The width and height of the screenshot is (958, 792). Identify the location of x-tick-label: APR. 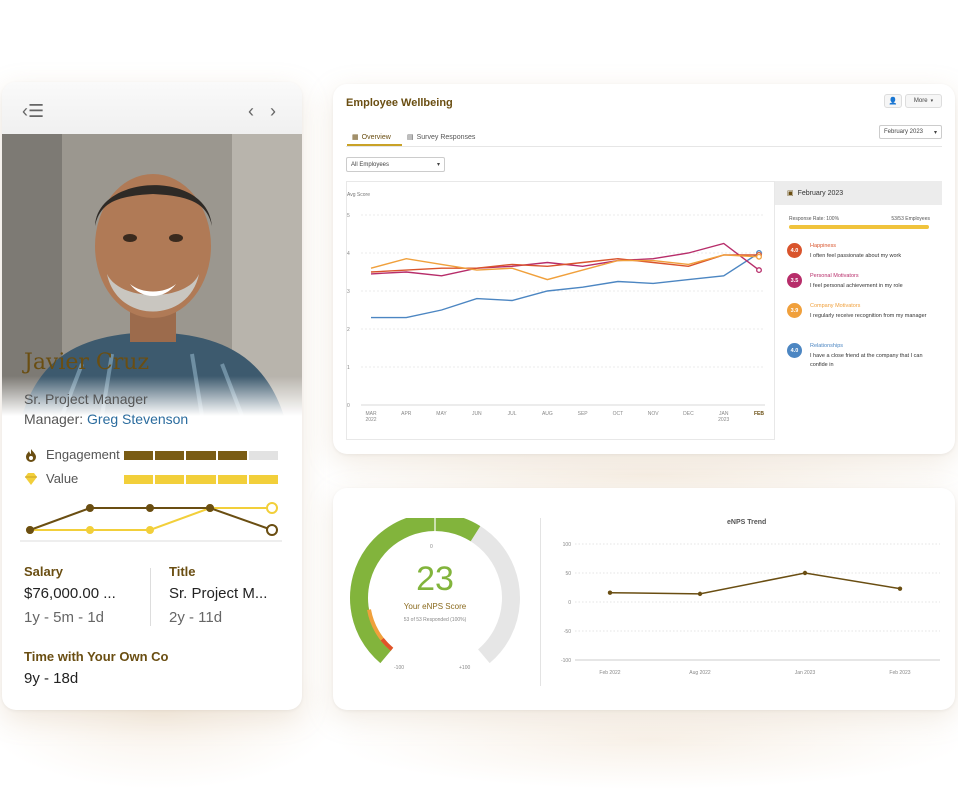
(406, 414).